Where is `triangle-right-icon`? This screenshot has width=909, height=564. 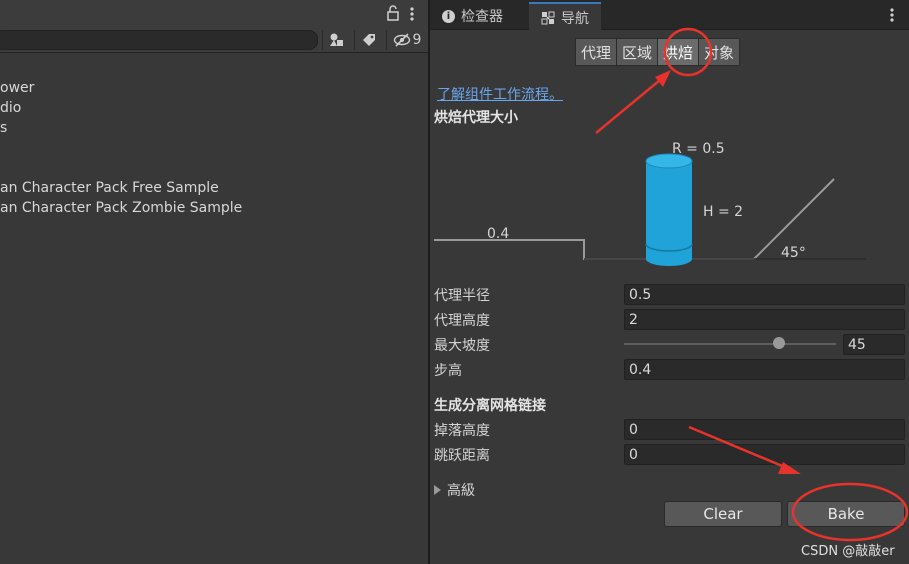 triangle-right-icon is located at coordinates (437, 490).